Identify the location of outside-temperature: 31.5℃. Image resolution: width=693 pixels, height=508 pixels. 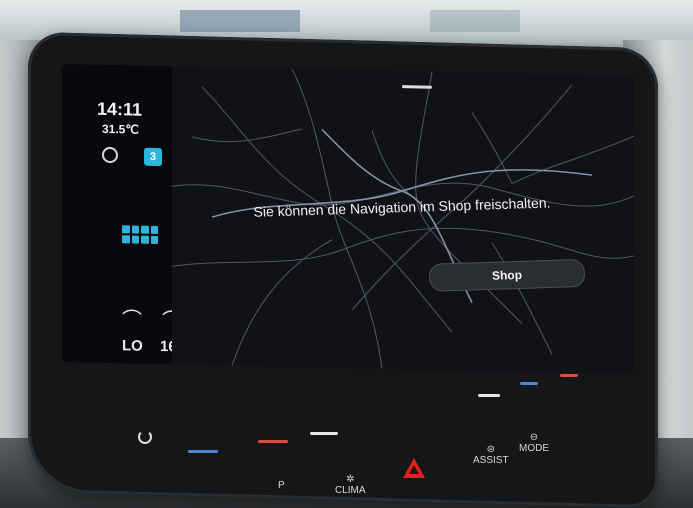
(120, 129).